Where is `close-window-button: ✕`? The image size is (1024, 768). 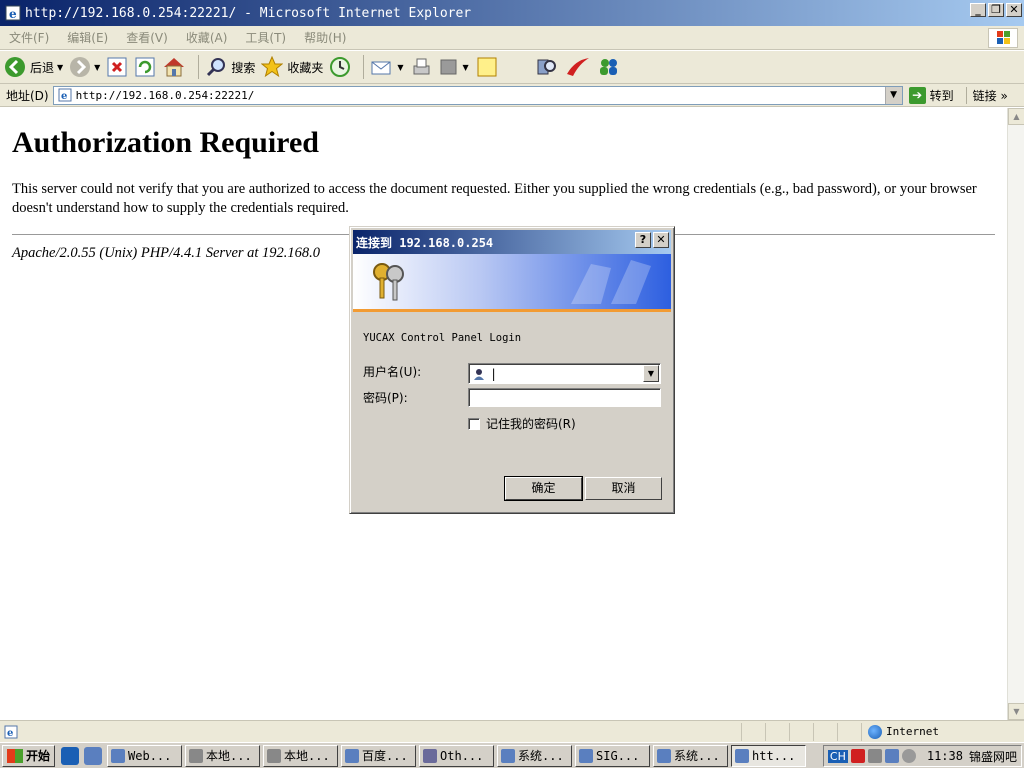
close-window-button: ✕ is located at coordinates (1014, 10).